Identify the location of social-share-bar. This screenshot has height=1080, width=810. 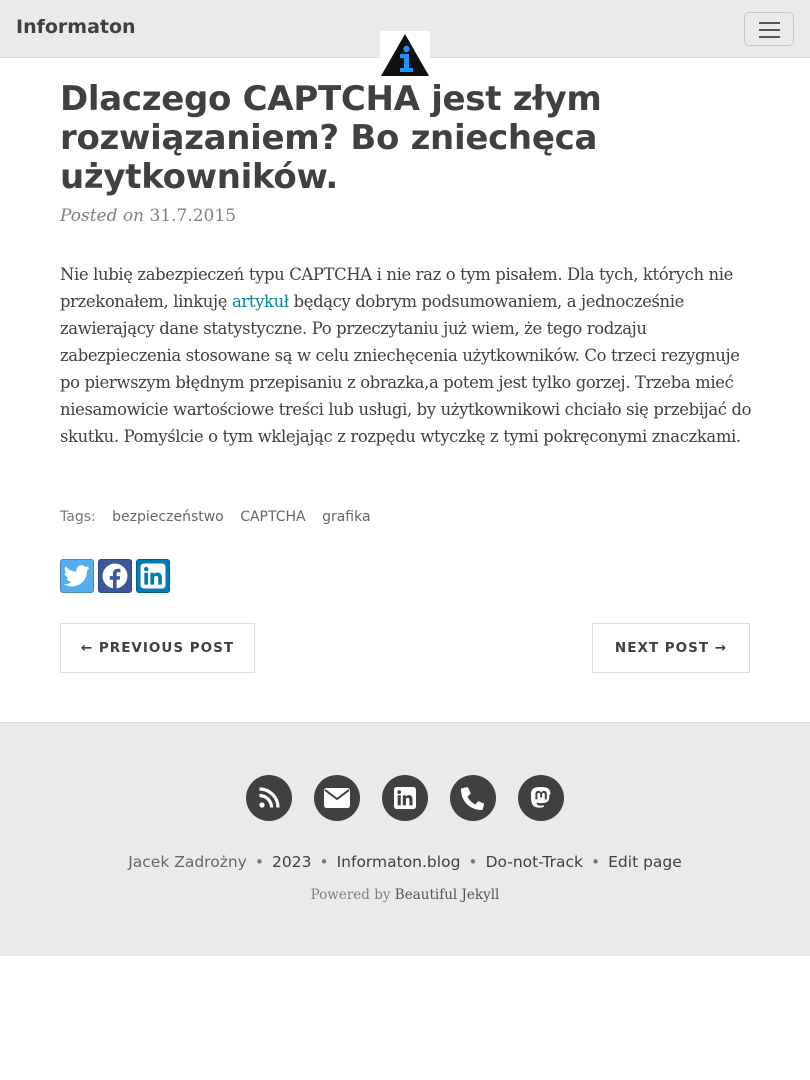
(115, 576).